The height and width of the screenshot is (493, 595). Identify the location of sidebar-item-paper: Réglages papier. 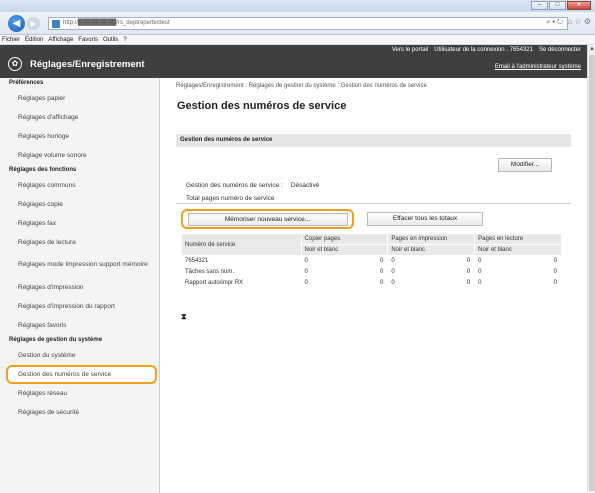
(79, 98).